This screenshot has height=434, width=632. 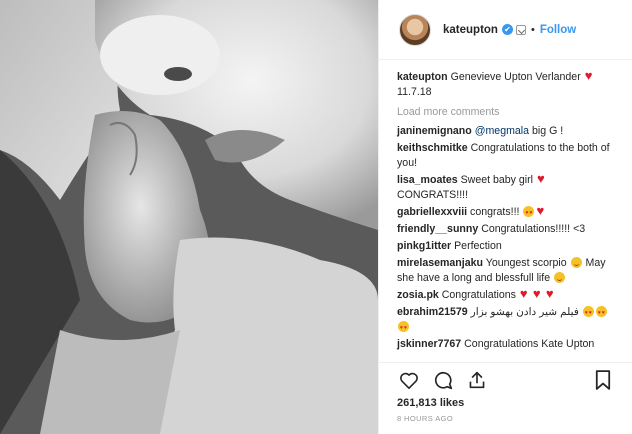 What do you see at coordinates (511, 112) in the screenshot?
I see `load-more-comments-button: Load more comments` at bounding box center [511, 112].